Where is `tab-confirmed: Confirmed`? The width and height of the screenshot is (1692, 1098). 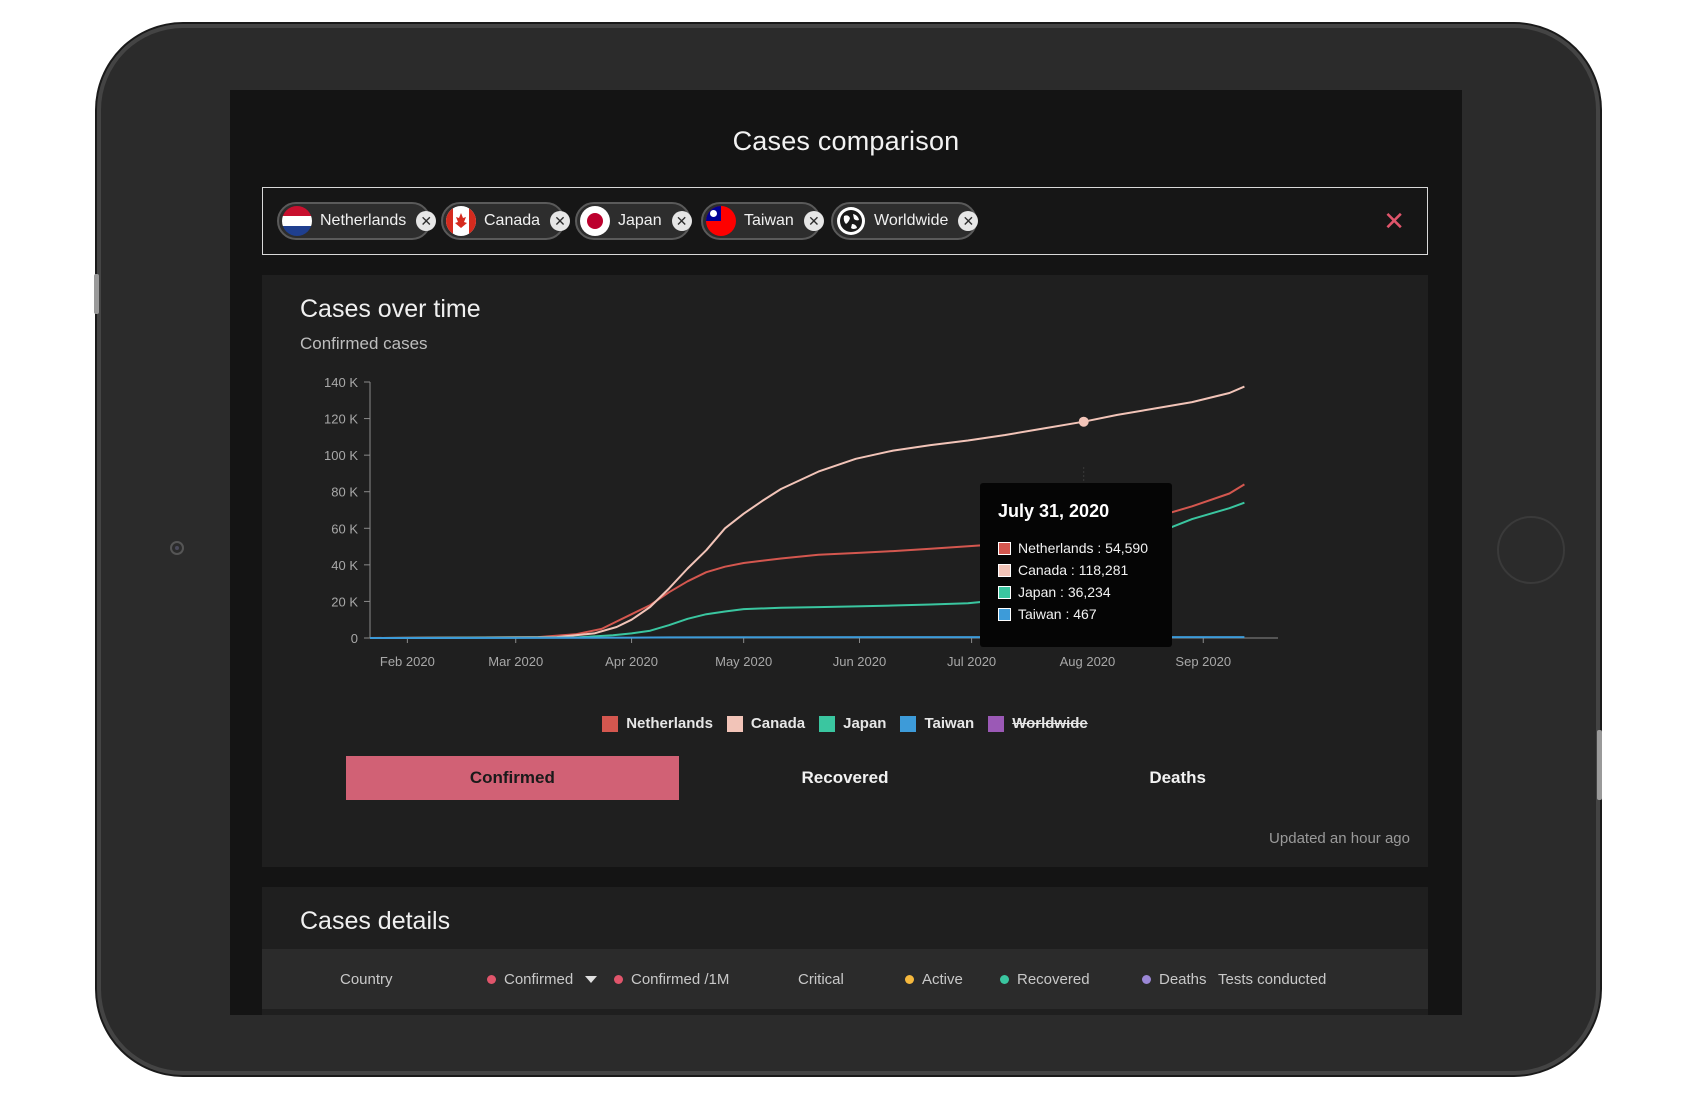
tab-confirmed: Confirmed is located at coordinates (512, 778).